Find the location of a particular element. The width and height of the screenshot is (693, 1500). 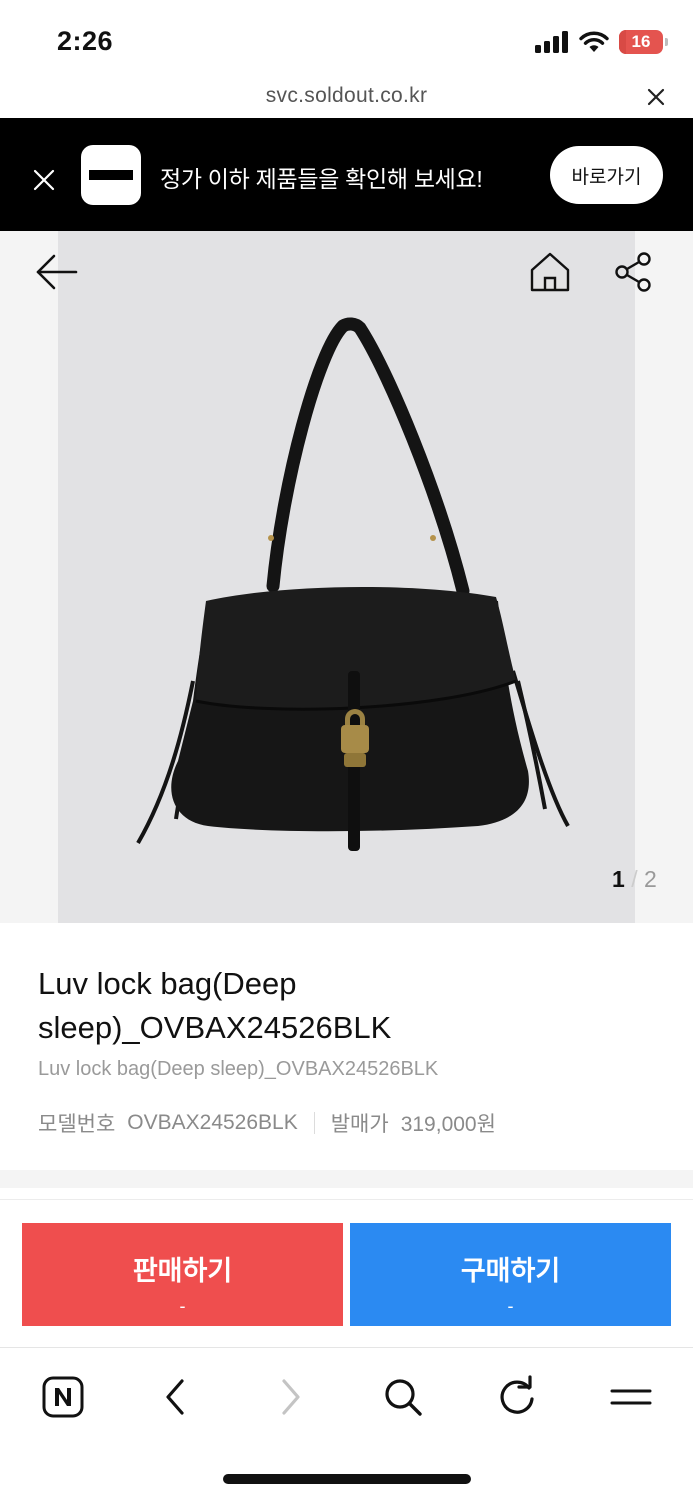

divider is located at coordinates (346, 1199).